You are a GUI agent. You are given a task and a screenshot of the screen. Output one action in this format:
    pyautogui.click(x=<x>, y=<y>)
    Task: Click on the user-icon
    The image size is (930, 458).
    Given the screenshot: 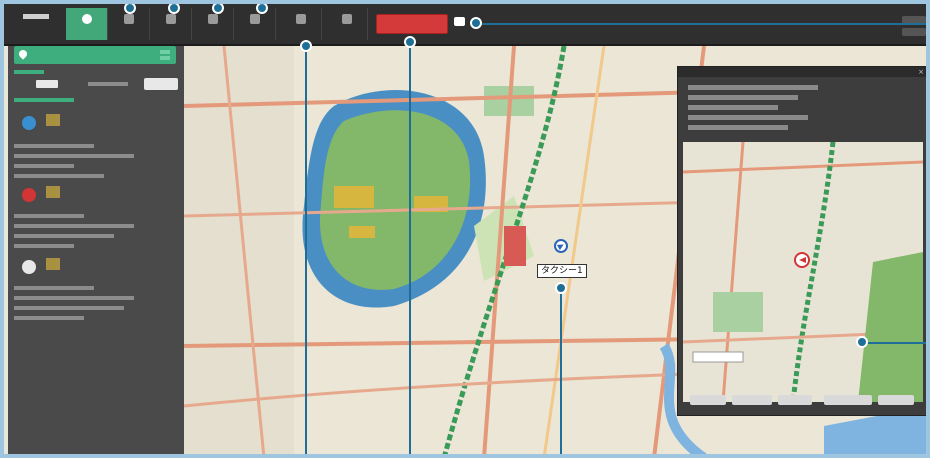 What is the action you would take?
    pyautogui.click(x=346, y=19)
    